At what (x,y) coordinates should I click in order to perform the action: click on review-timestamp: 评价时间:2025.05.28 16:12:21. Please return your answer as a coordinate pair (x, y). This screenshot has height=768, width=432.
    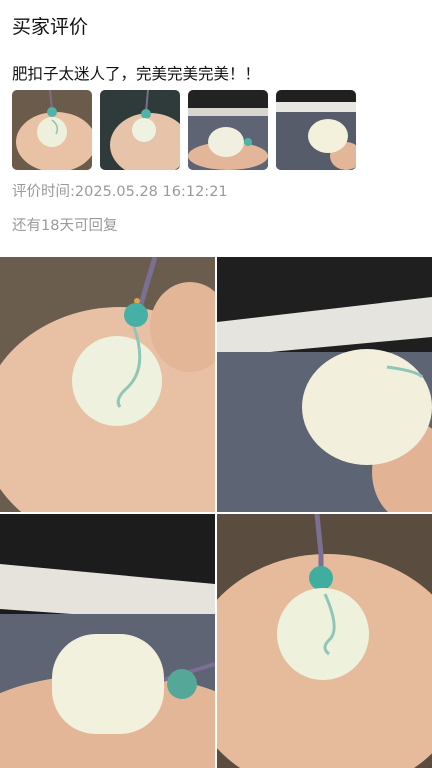
    Looking at the image, I should click on (120, 190).